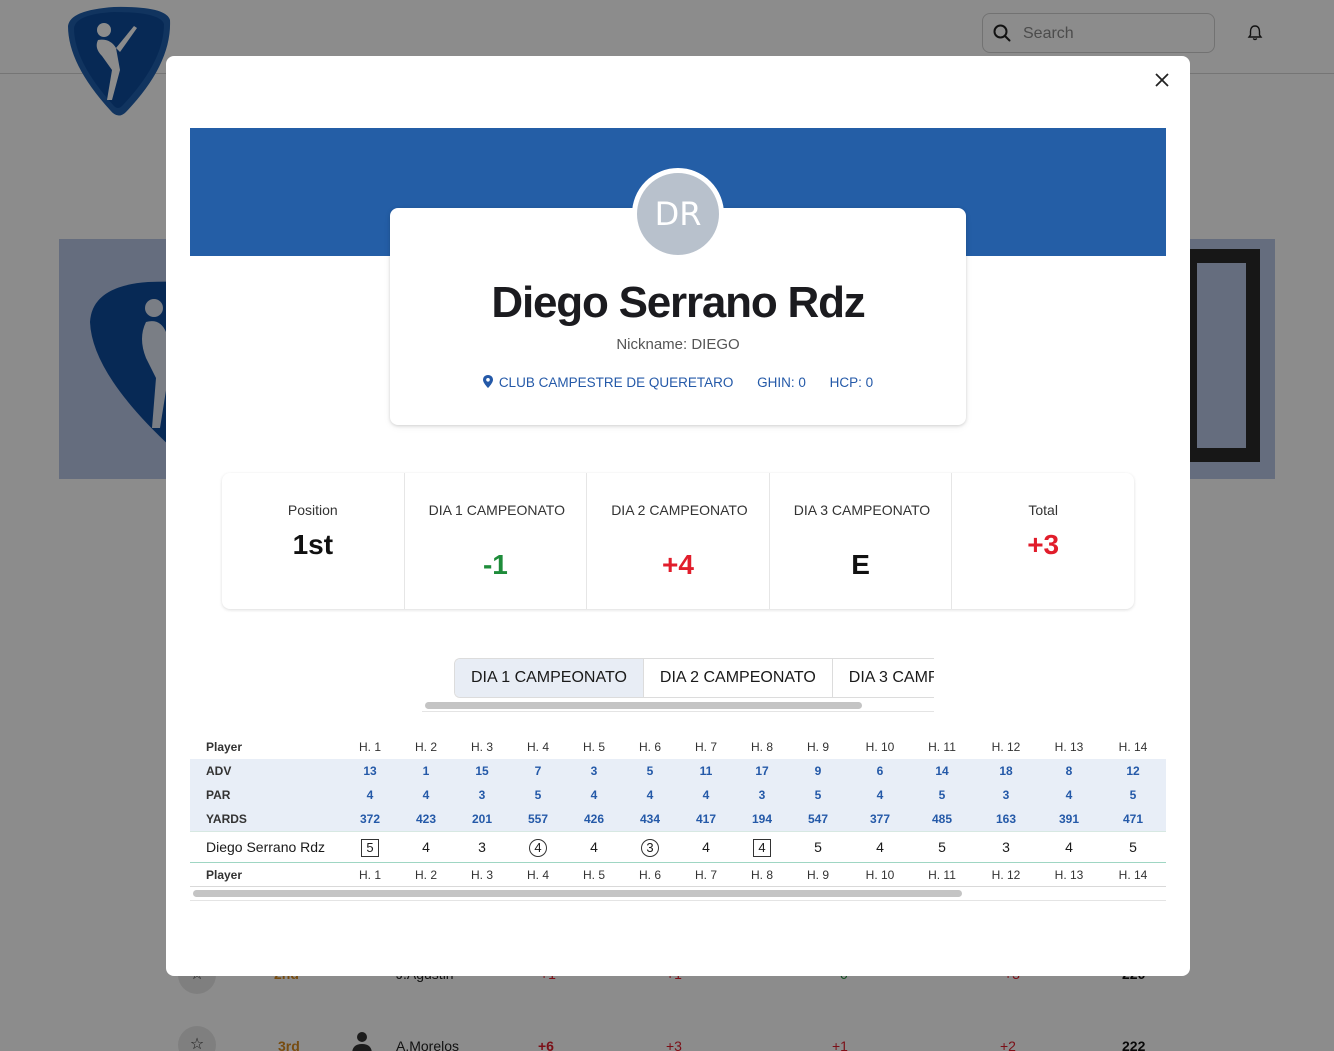  What do you see at coordinates (678, 541) in the screenshot?
I see `stat-day2: DIA 2 CAMPEONATO +4` at bounding box center [678, 541].